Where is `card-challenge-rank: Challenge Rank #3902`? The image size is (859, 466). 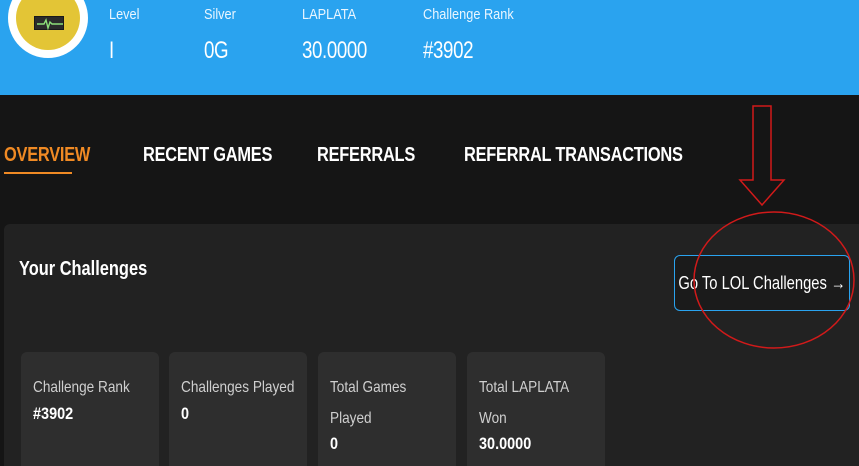 card-challenge-rank: Challenge Rank #3902 is located at coordinates (90, 409).